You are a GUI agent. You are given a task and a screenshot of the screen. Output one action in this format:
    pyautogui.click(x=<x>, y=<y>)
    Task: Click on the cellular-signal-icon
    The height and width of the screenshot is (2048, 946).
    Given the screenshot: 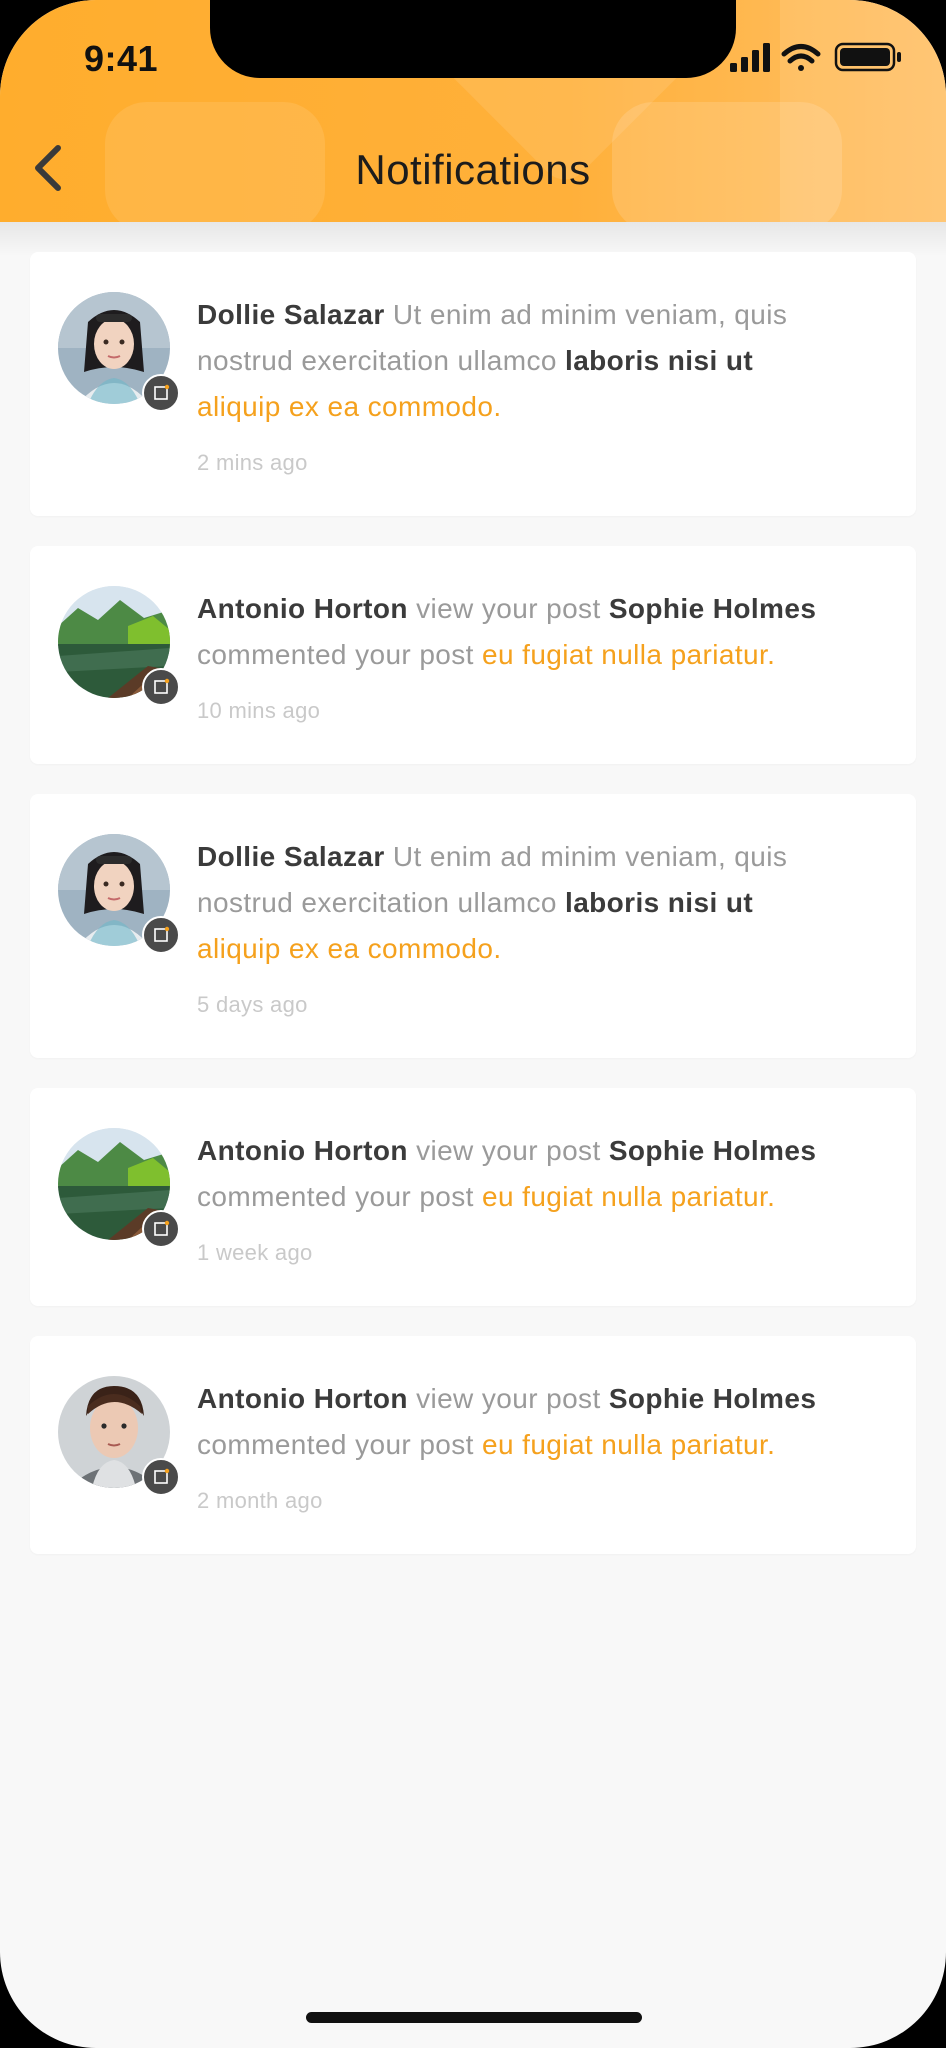 What is the action you would take?
    pyautogui.click(x=750, y=57)
    